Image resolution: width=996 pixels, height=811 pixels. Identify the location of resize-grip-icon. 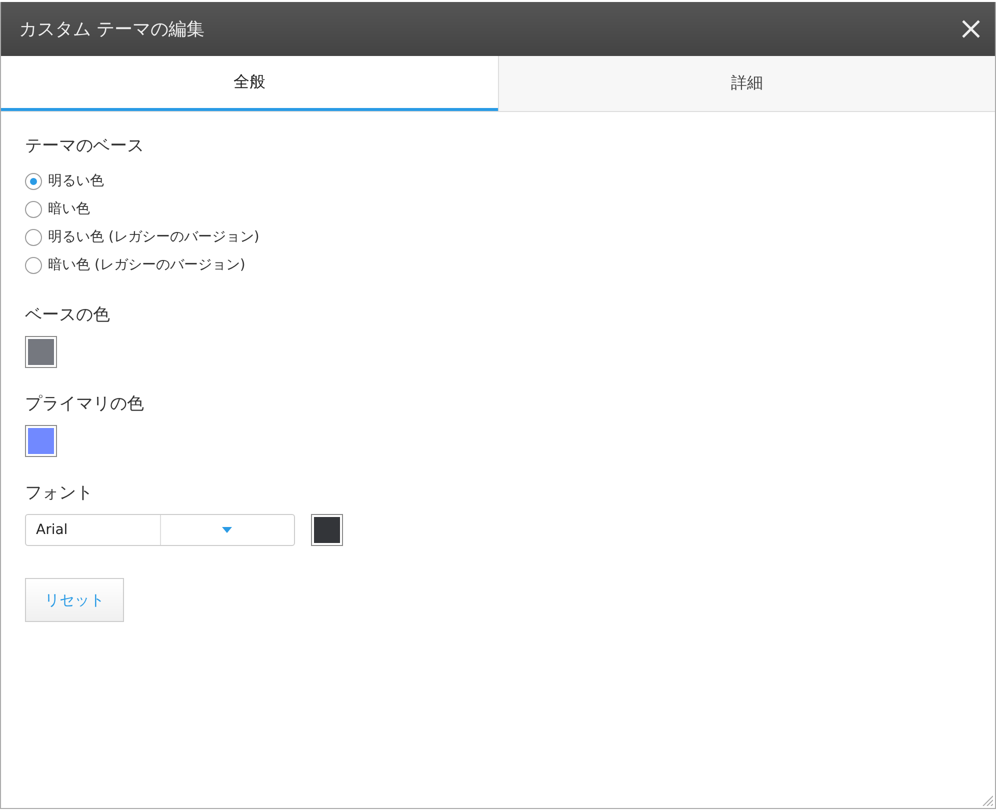
(987, 800).